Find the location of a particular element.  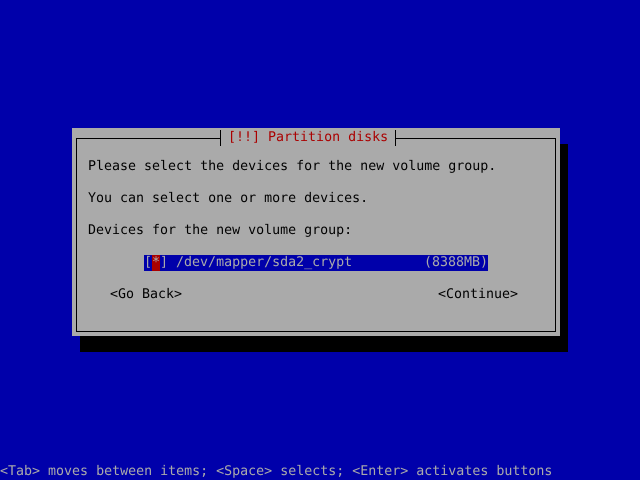

dialog-button: <Continue> is located at coordinates (478, 295).